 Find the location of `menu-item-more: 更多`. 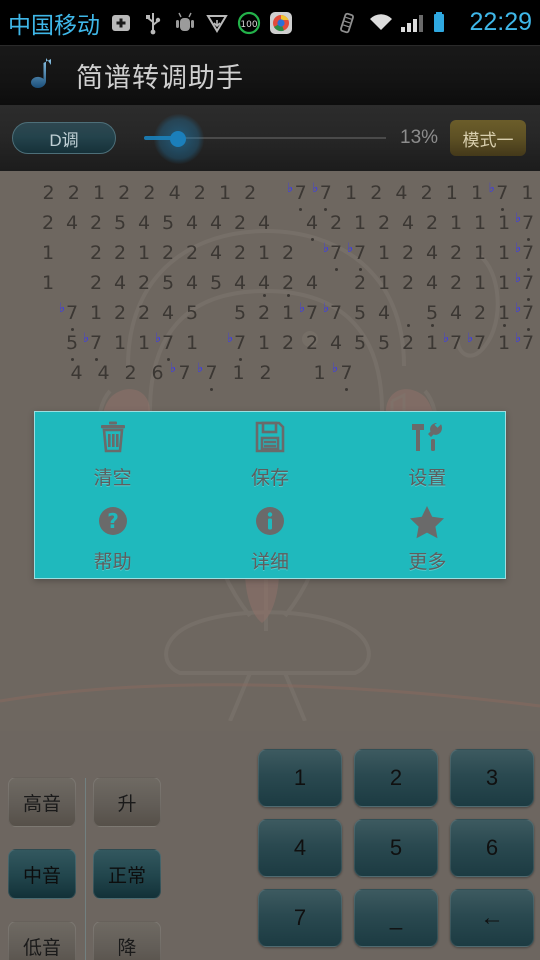

menu-item-more: 更多 is located at coordinates (427, 537).